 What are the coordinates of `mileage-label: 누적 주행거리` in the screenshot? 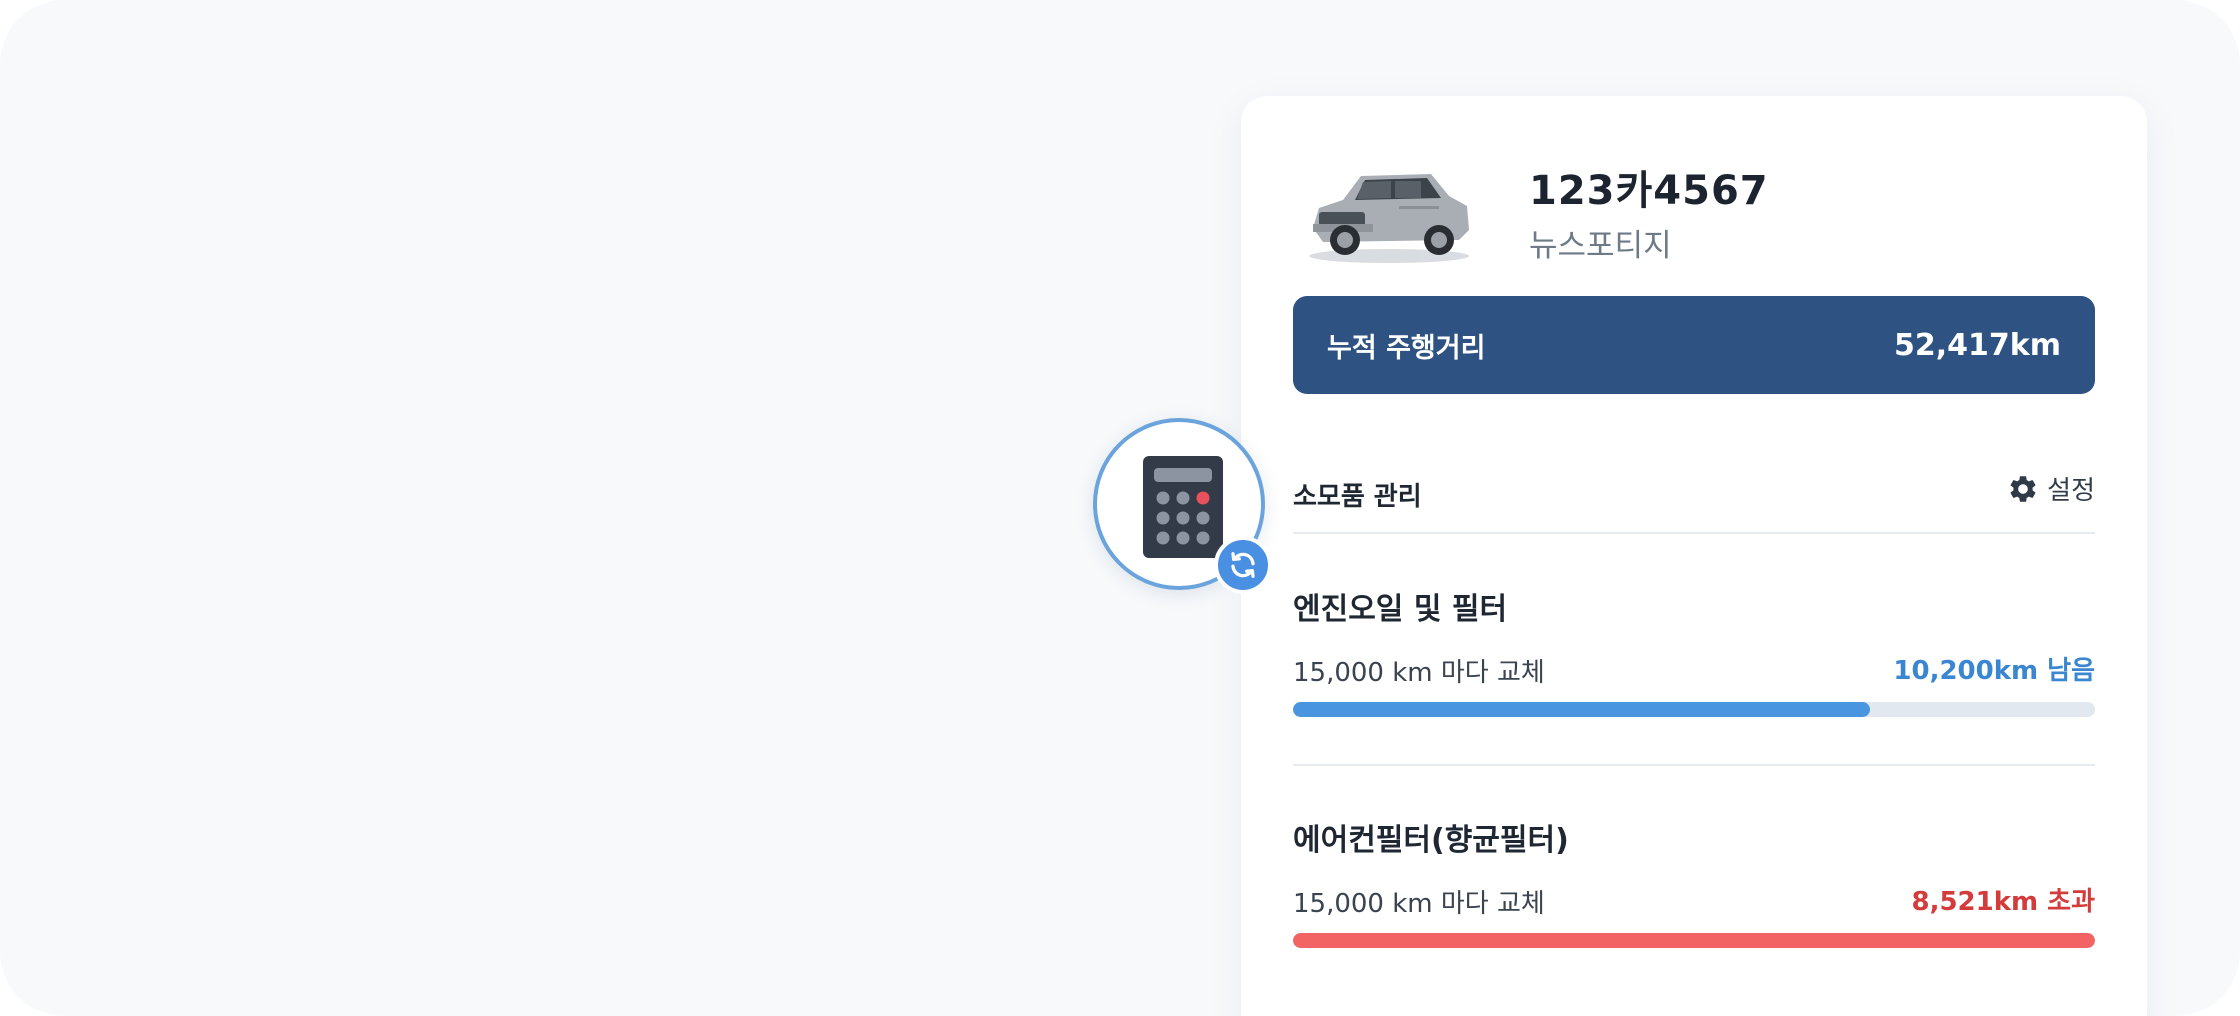 It's located at (1406, 348).